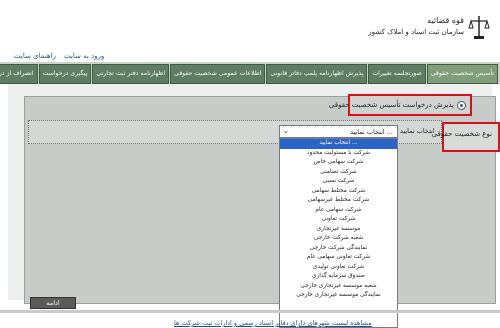 This screenshot has width=500, height=328. Describe the element at coordinates (317, 74) in the screenshot. I see `tab-book-sealing: پذیرش اظهارنامه پلمپ دفاتر قانونی` at that location.